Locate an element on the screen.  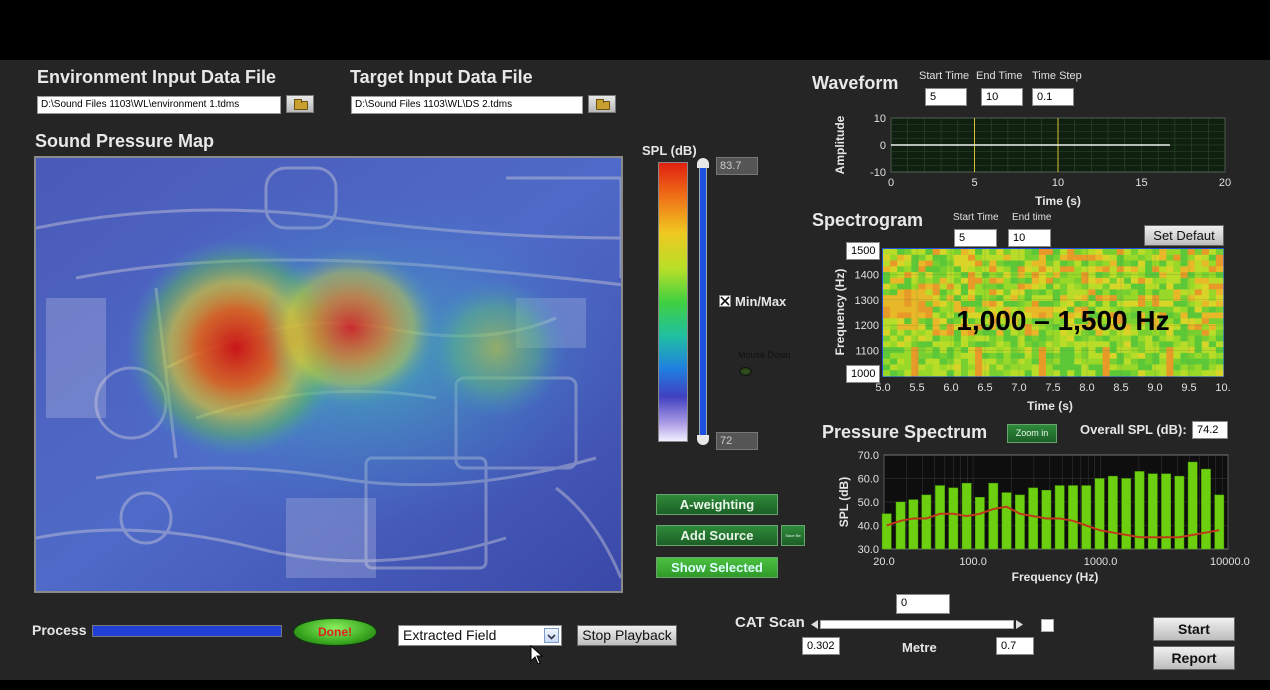
process-label: Process is located at coordinates (59, 630).